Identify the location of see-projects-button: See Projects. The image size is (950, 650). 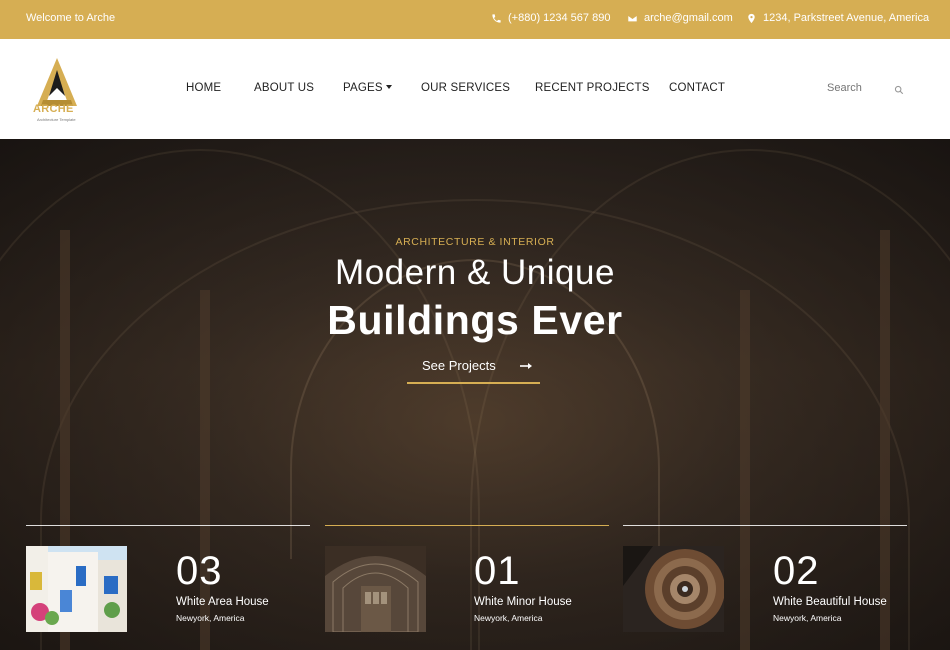
(473, 370).